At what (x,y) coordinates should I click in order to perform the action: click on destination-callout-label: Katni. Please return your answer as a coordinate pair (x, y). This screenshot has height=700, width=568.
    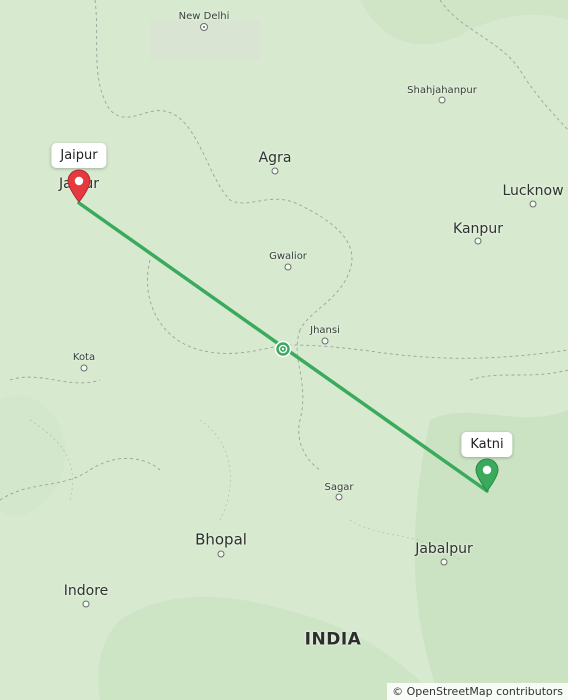
    Looking at the image, I should click on (487, 444).